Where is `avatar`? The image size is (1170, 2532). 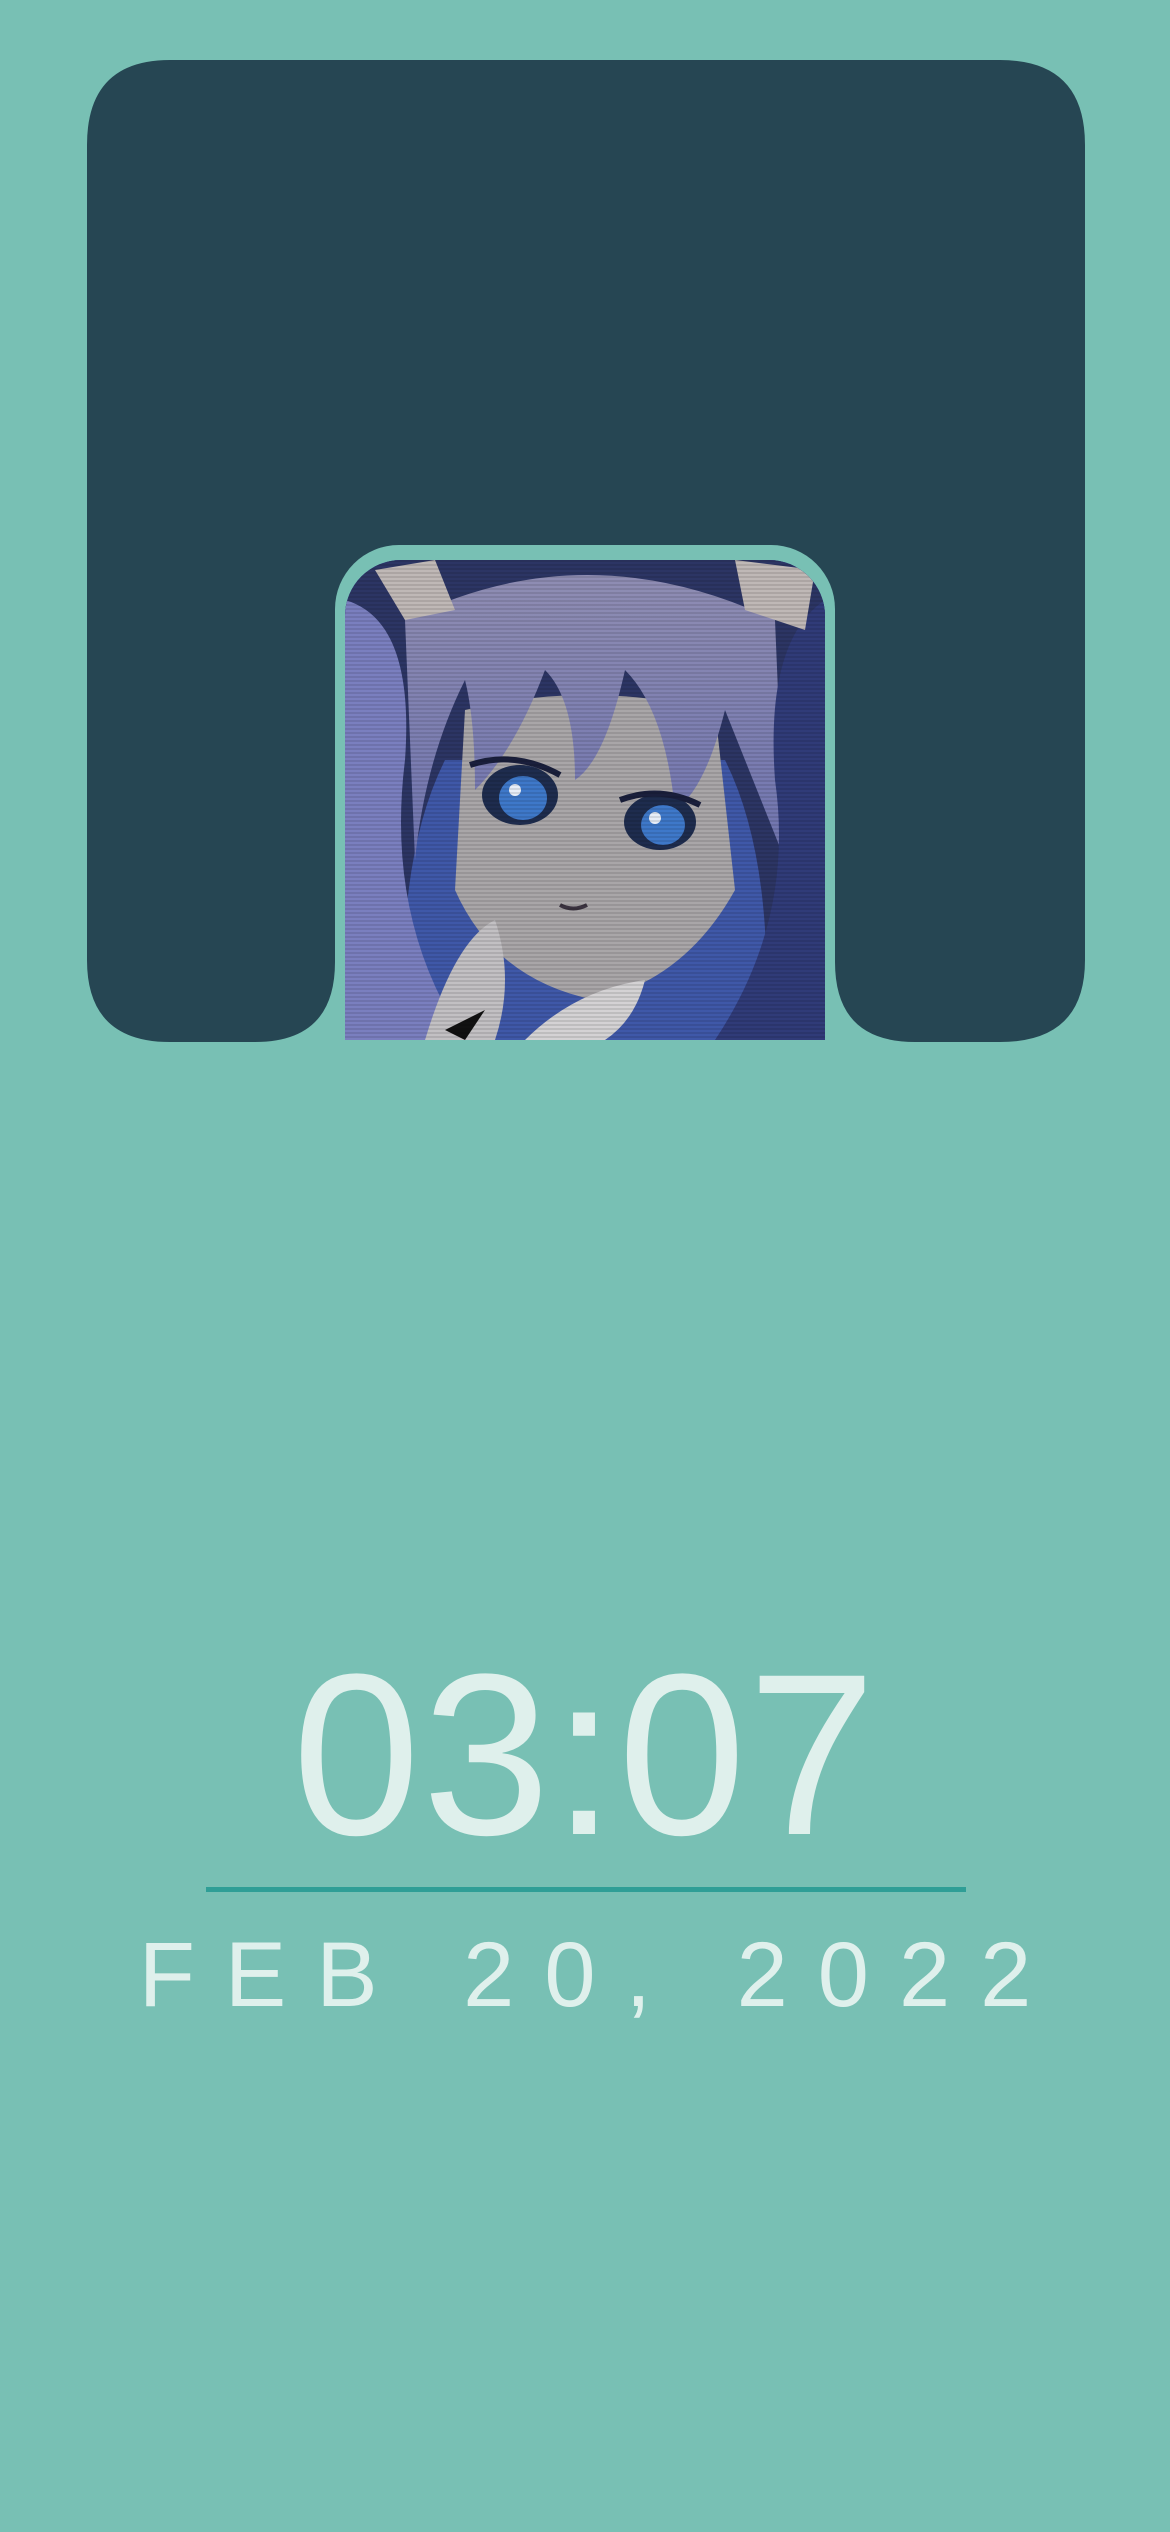 avatar is located at coordinates (585, 800).